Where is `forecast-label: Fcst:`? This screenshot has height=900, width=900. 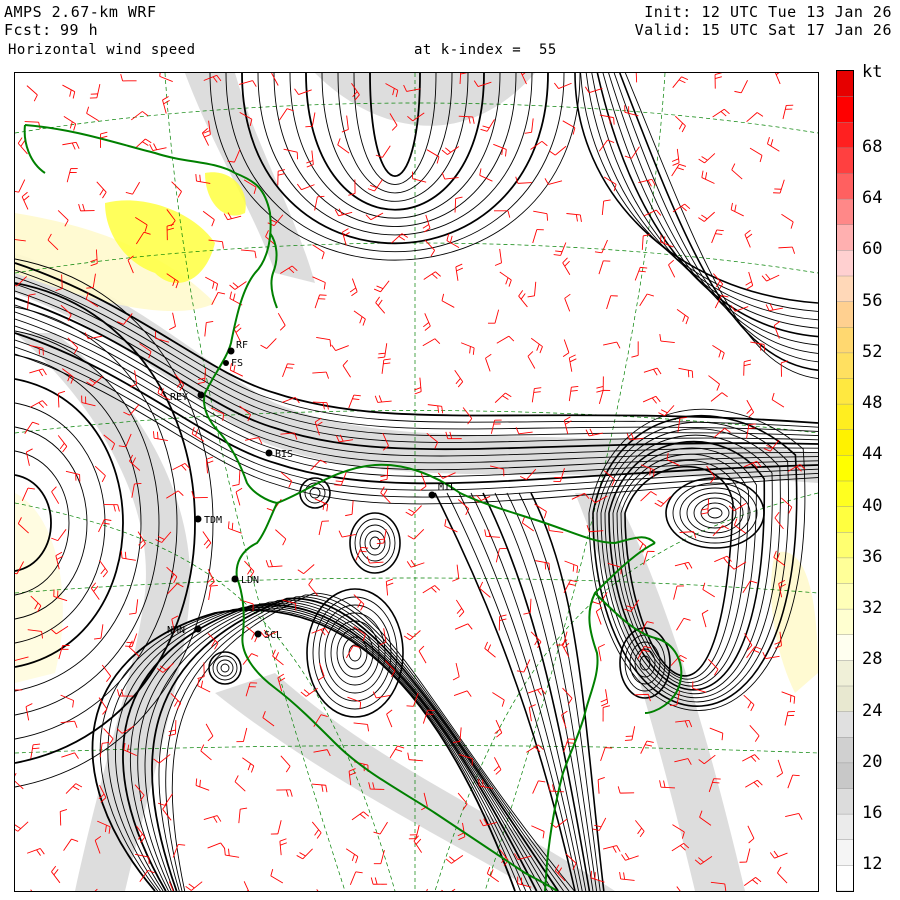 forecast-label: Fcst: is located at coordinates (28, 30).